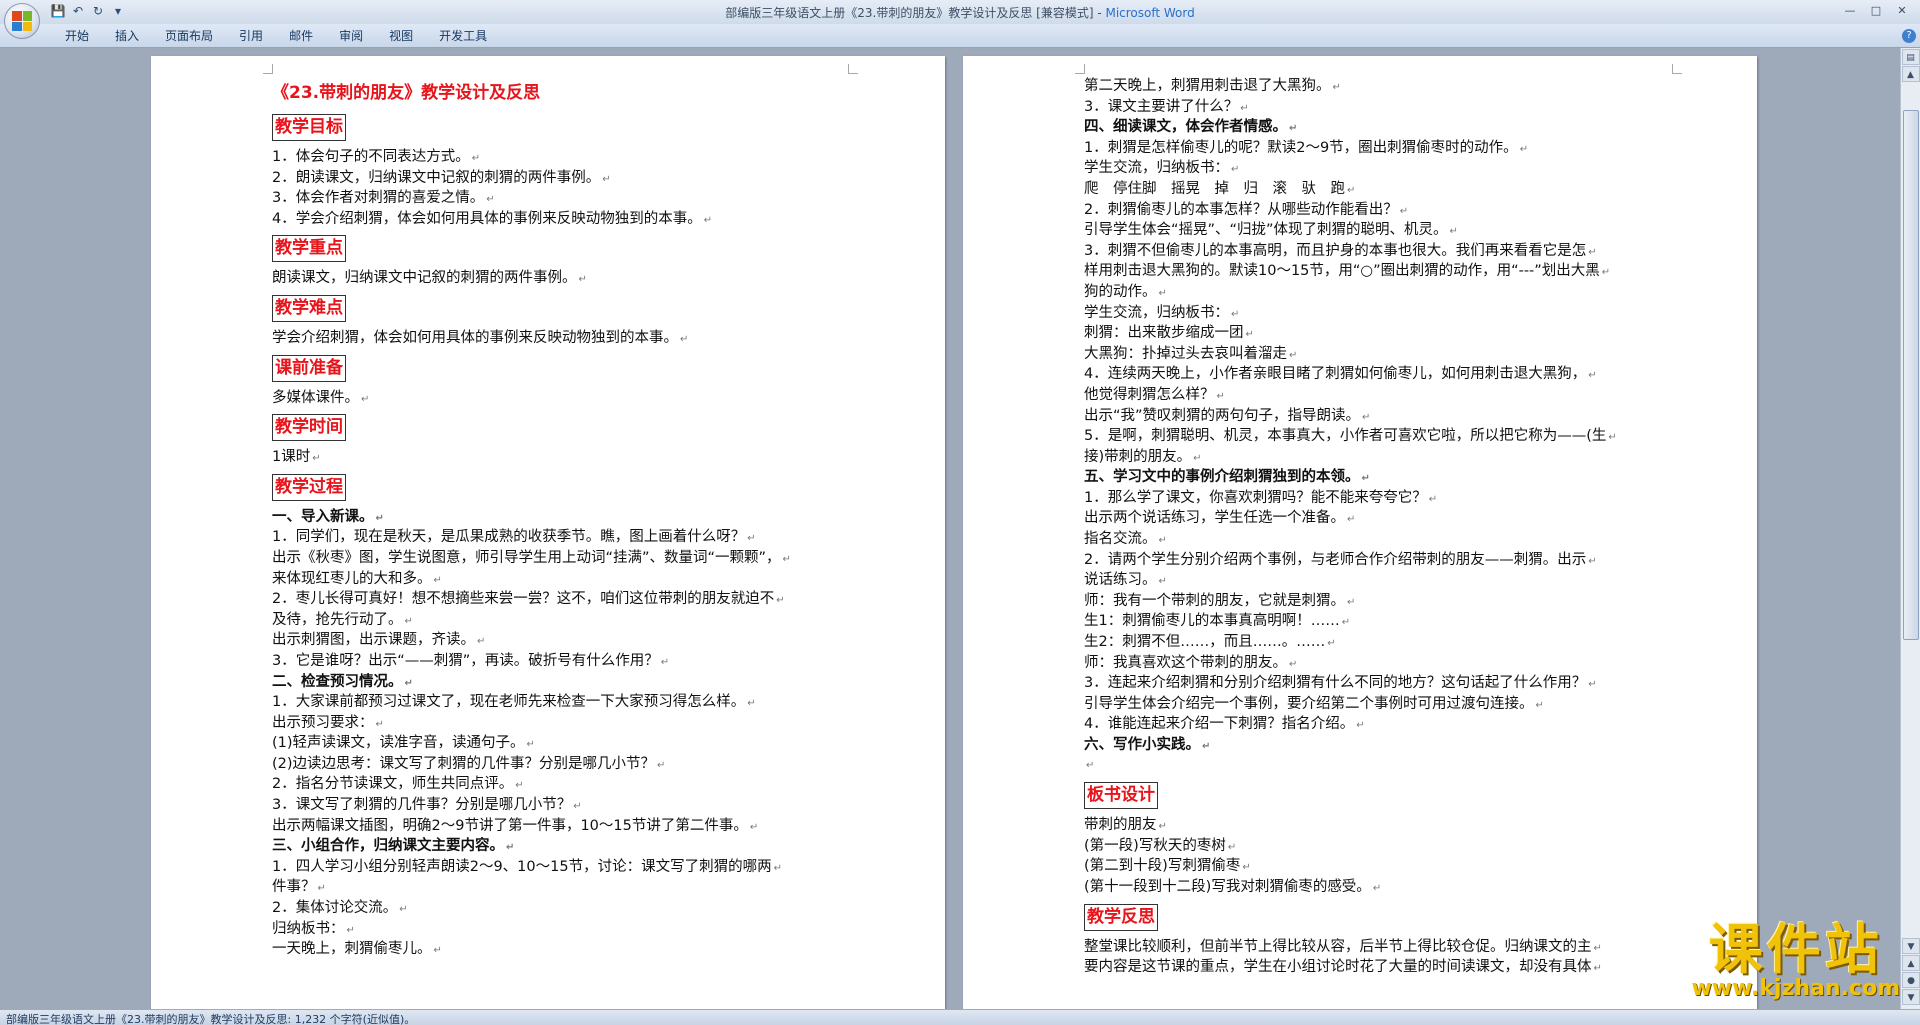 This screenshot has height=1025, width=1920. What do you see at coordinates (555, 743) in the screenshot?
I see `paragraph-line: (1)轻声读课文，读准字音，读通句子。 ↵` at bounding box center [555, 743].